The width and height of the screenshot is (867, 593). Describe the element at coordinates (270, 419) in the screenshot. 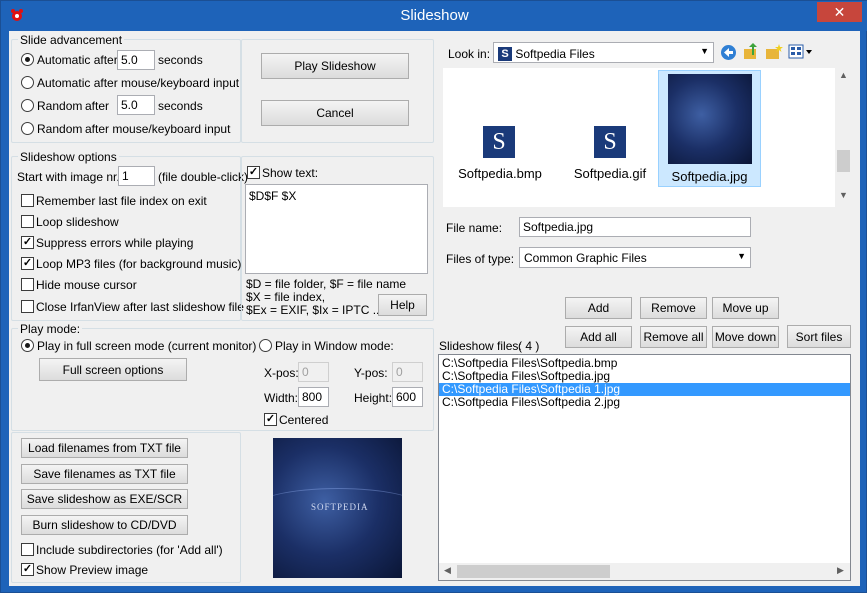

I see `centered-checkbox: ✓` at that location.